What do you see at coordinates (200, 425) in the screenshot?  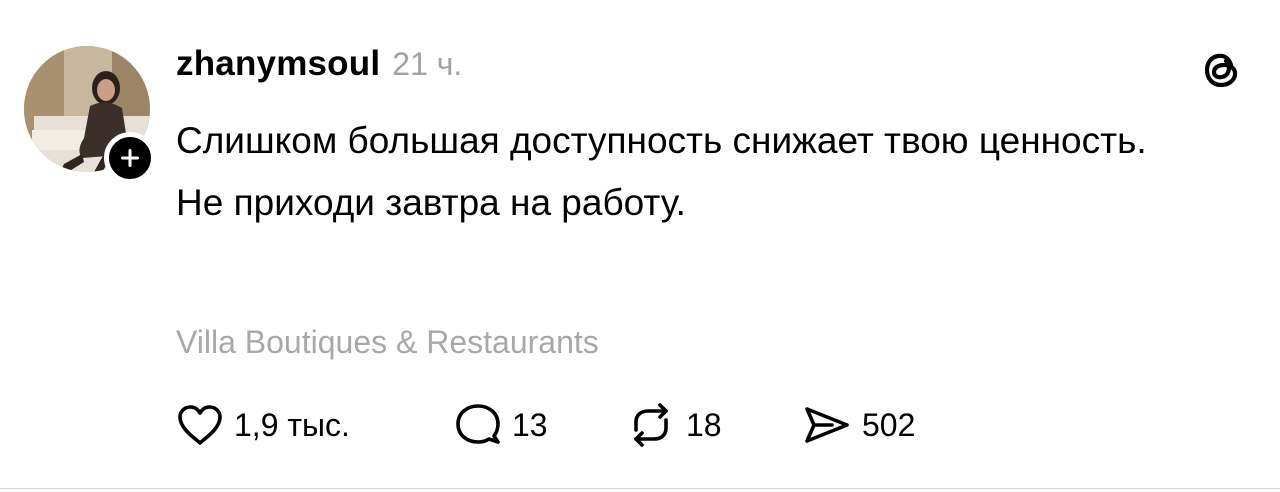 I see `heart-icon` at bounding box center [200, 425].